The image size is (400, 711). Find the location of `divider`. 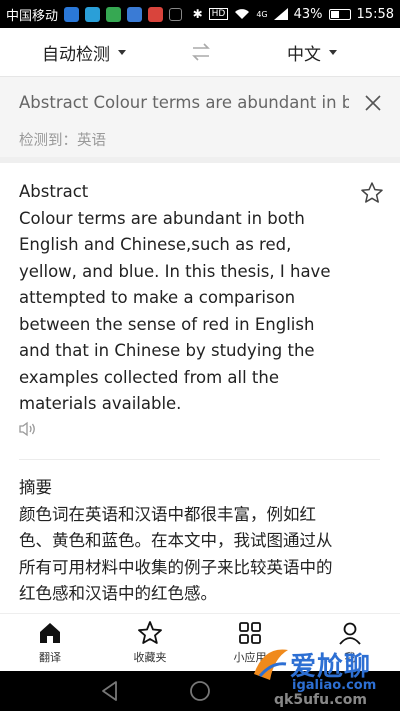

divider is located at coordinates (199, 459).